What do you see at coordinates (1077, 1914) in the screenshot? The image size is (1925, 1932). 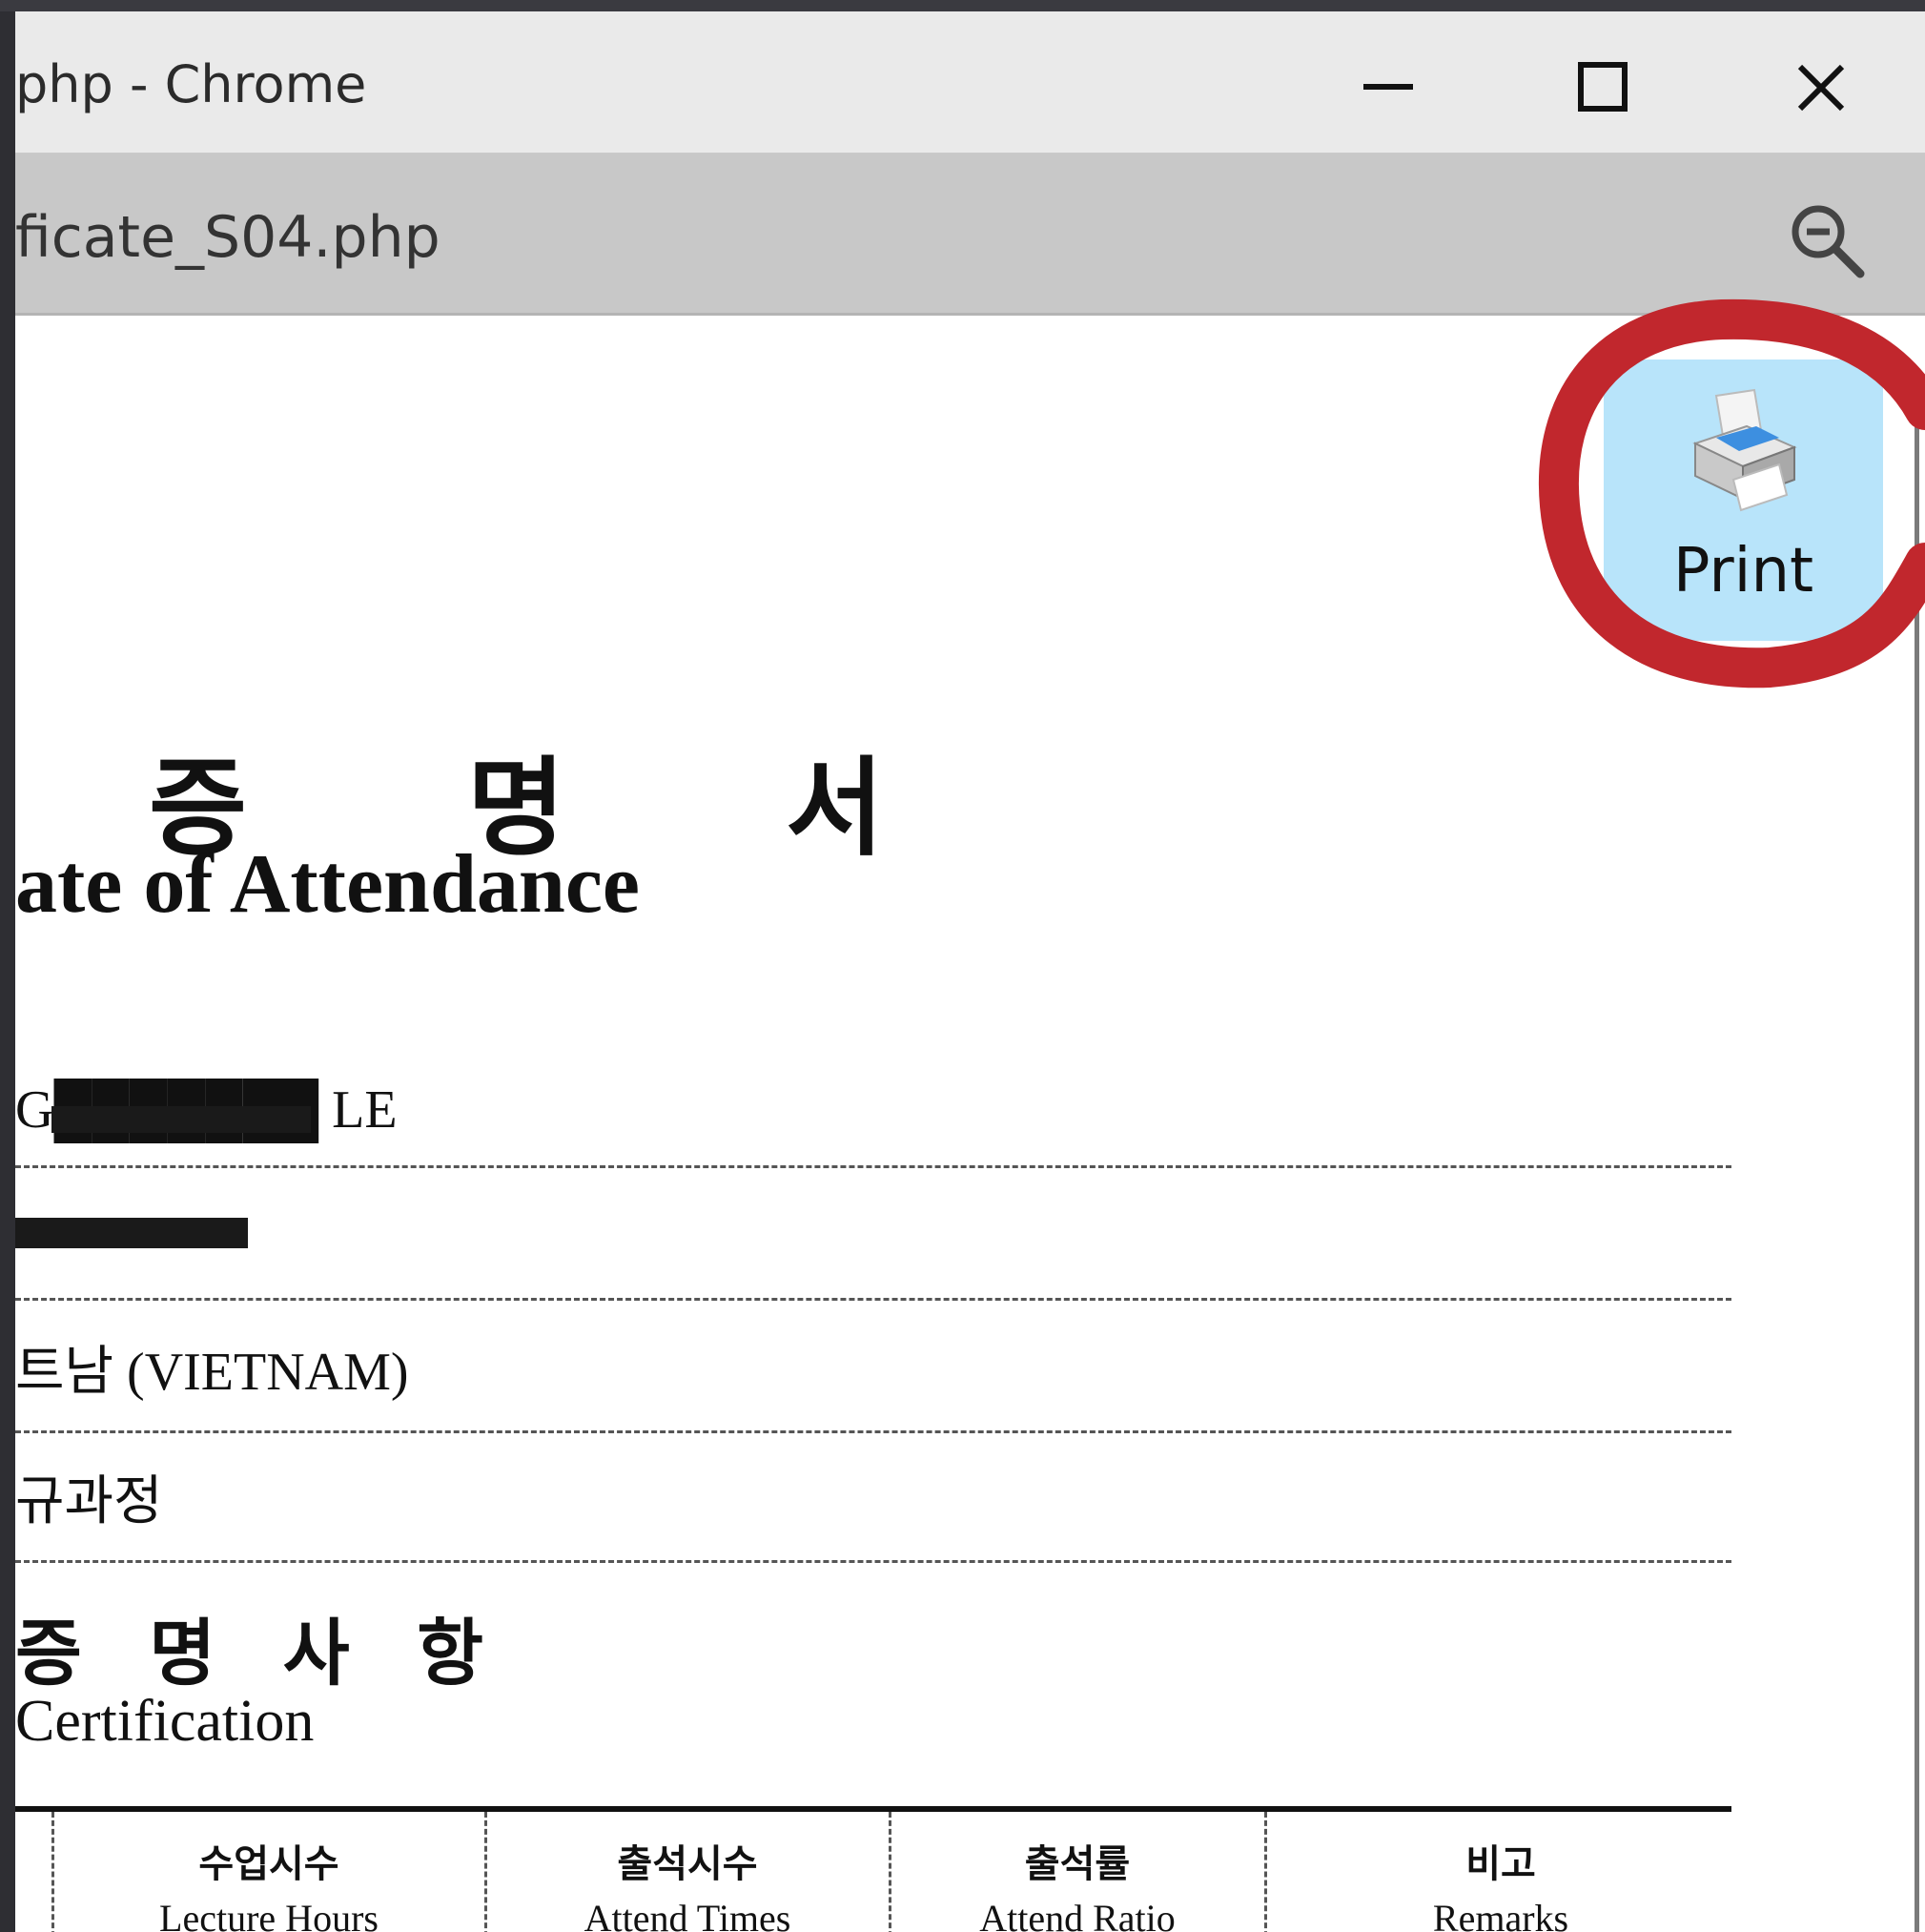 I see `header-english: Attend Ratio` at bounding box center [1077, 1914].